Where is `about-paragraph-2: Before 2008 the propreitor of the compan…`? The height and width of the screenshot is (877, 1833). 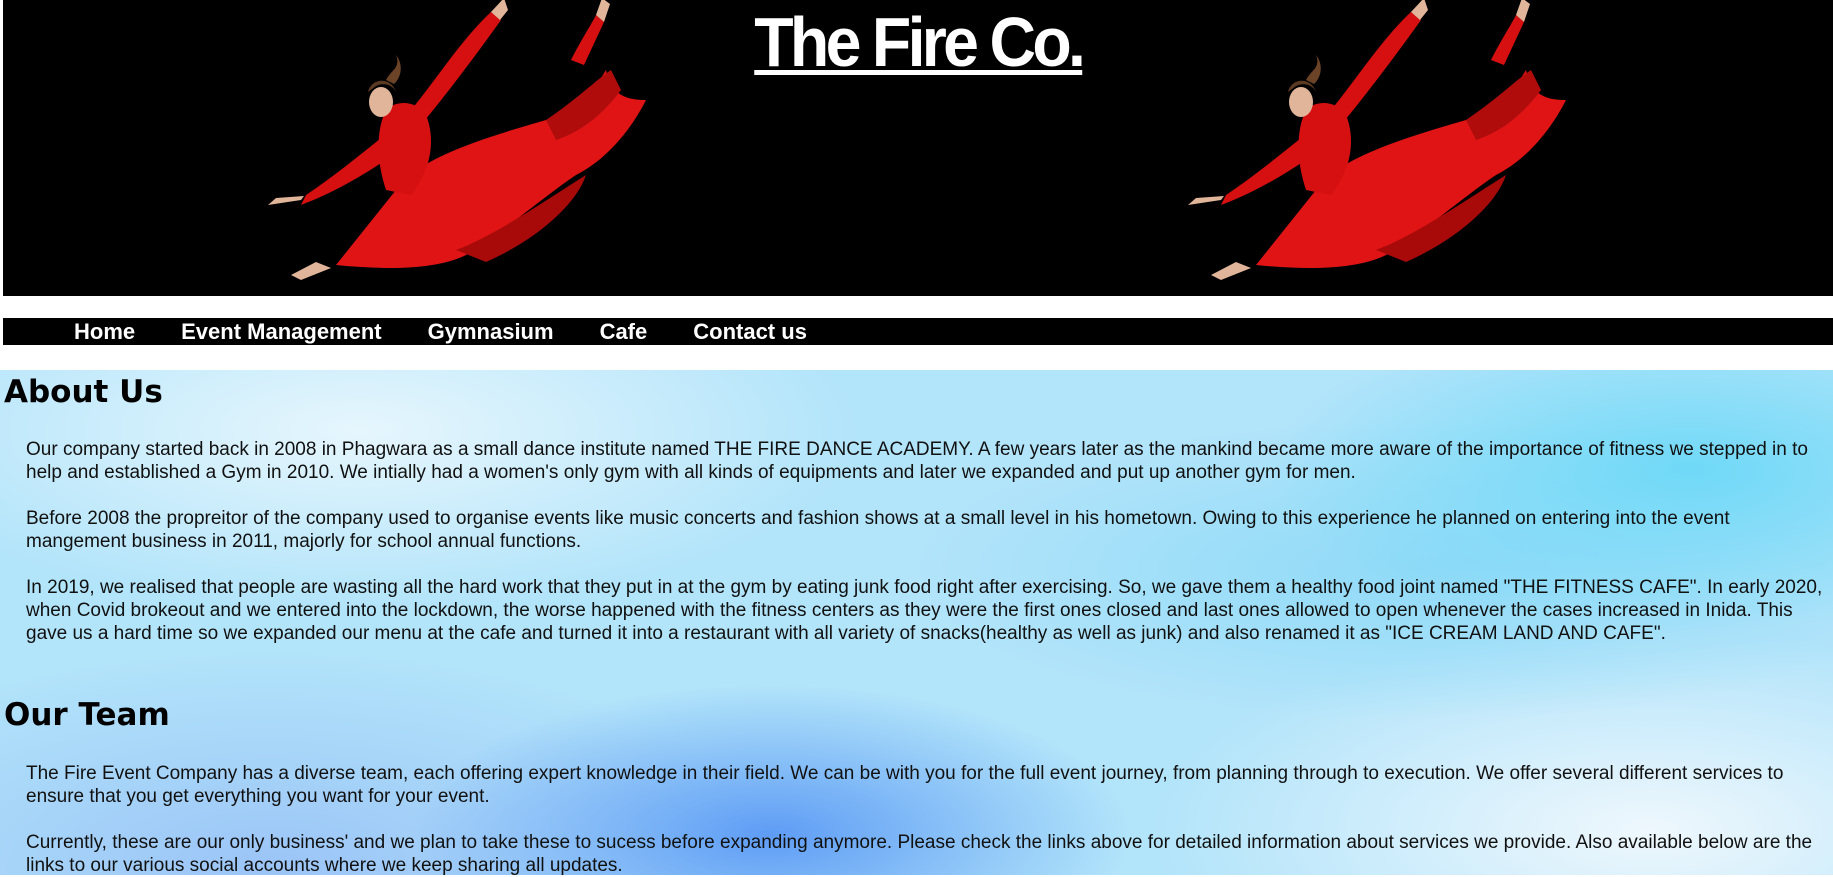
about-paragraph-2: Before 2008 the propreitor of the compan… is located at coordinates (878, 530).